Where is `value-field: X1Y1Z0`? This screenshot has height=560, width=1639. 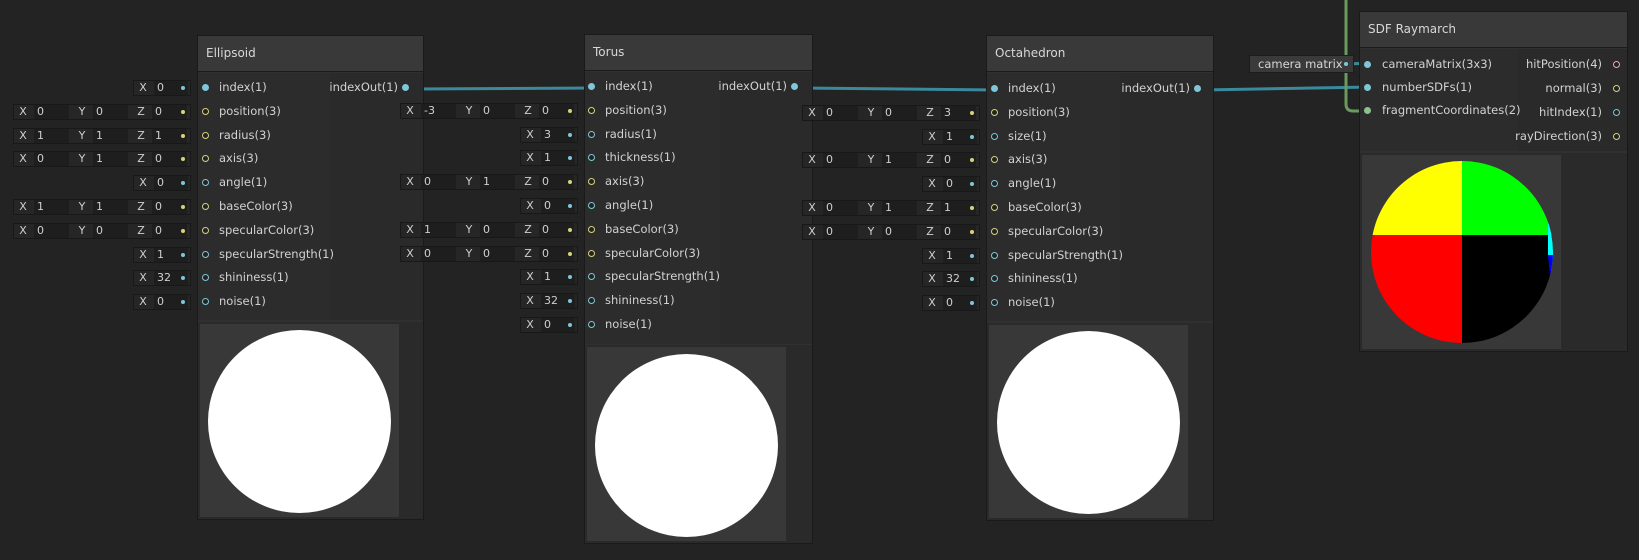 value-field: X1Y1Z0 is located at coordinates (102, 207).